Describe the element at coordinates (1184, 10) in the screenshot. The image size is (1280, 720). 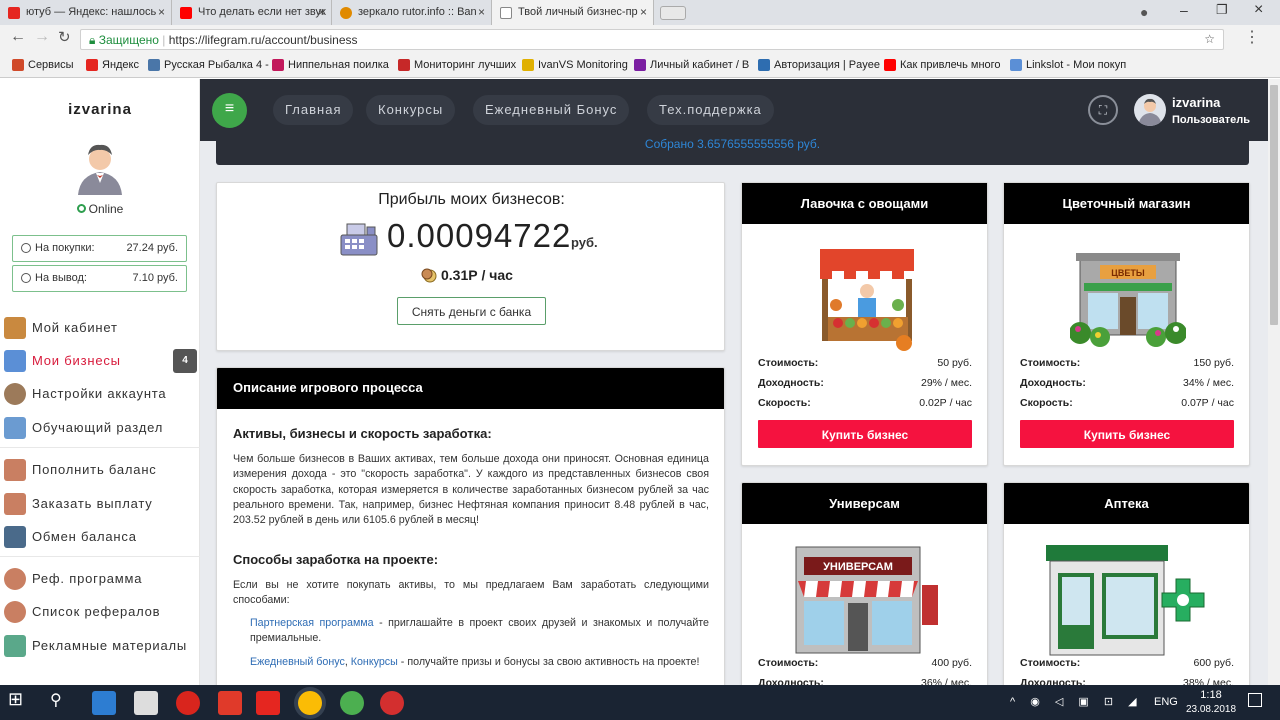
I see `minimize-button: –` at that location.